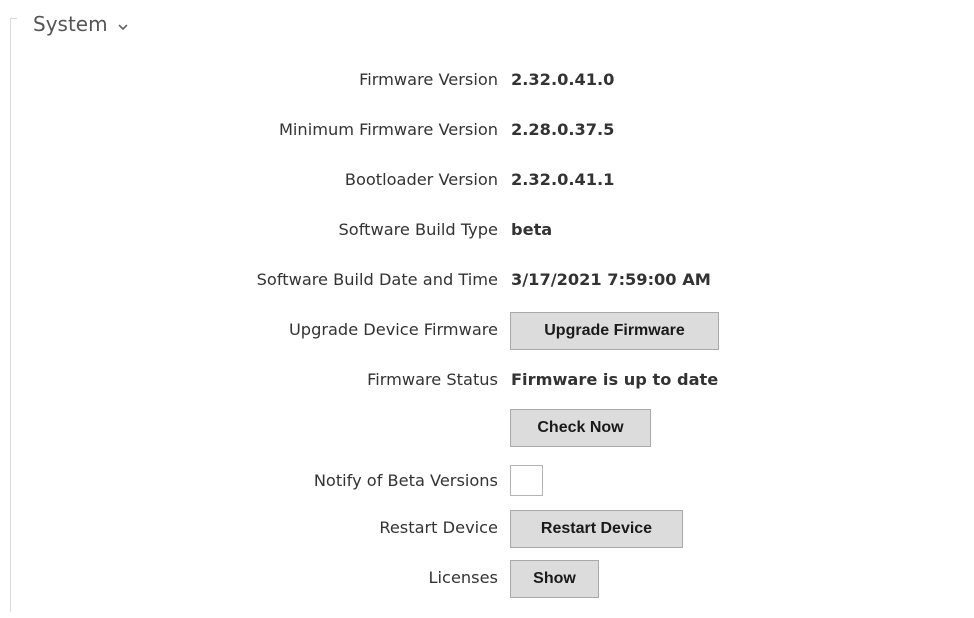 The image size is (974, 618). What do you see at coordinates (487, 428) in the screenshot?
I see `row-check-now: Check Now` at bounding box center [487, 428].